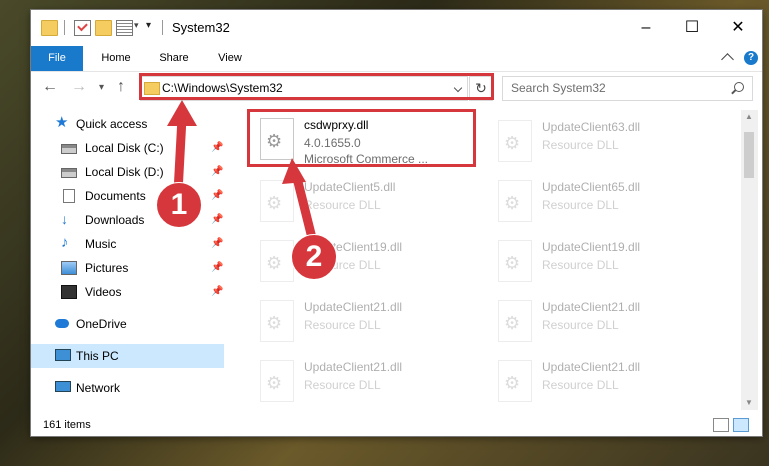 The height and width of the screenshot is (466, 769). What do you see at coordinates (115, 196) in the screenshot?
I see `sidebar-item-label: Documents` at bounding box center [115, 196].